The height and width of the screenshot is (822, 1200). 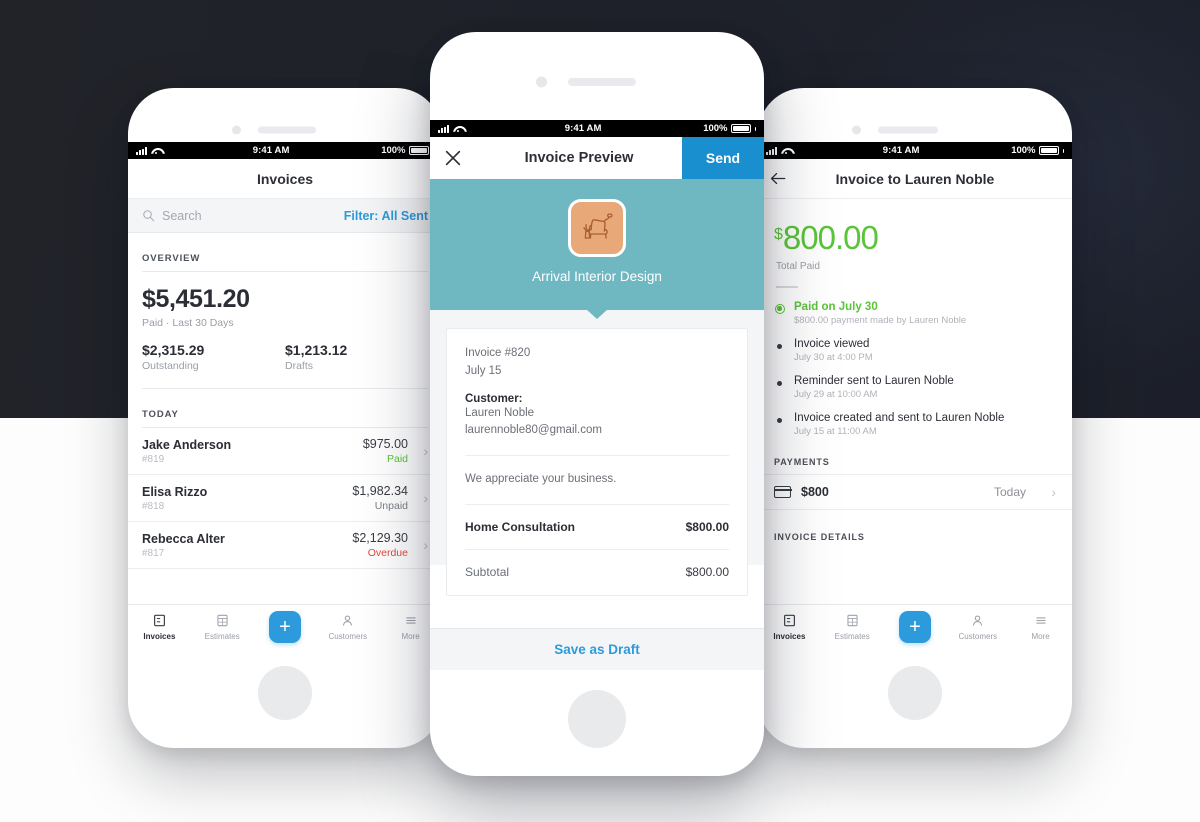 I want to click on paid-total-caption: Paid · Last 30 Days, so click(x=188, y=323).